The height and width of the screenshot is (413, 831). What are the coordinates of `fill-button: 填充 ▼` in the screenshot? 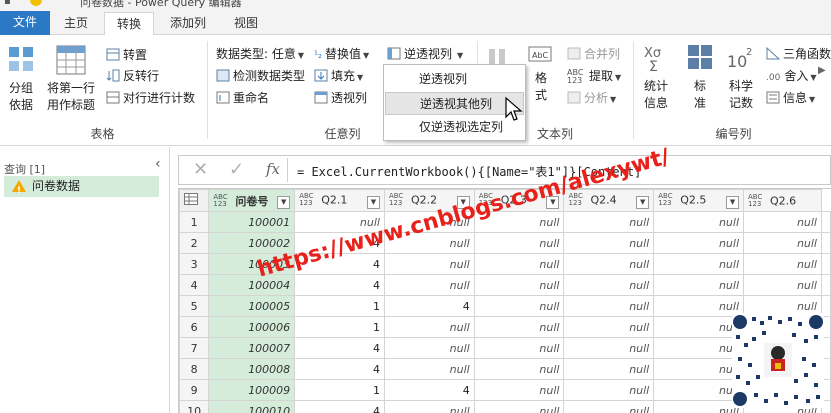 It's located at (338, 75).